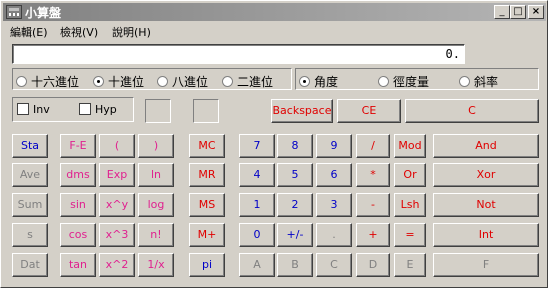 The height and width of the screenshot is (288, 548). What do you see at coordinates (30, 265) in the screenshot?
I see `dat-button: Dat` at bounding box center [30, 265].